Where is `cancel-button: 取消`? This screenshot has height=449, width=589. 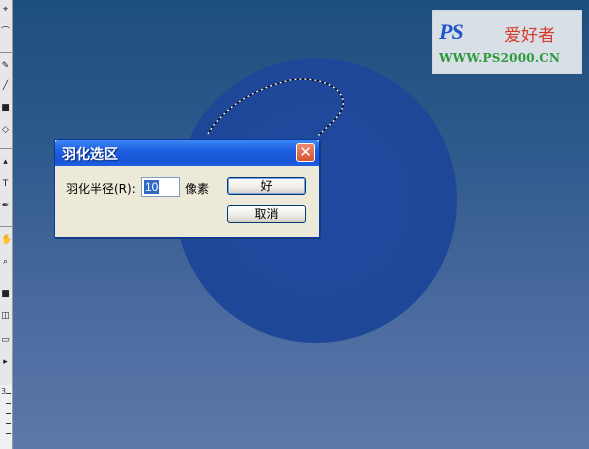 cancel-button: 取消 is located at coordinates (266, 214).